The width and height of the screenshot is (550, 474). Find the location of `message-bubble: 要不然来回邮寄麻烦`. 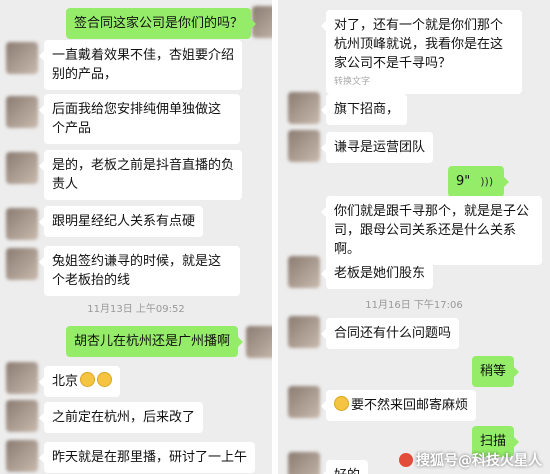

message-bubble: 要不然来回邮寄麻烦 is located at coordinates (398, 405).